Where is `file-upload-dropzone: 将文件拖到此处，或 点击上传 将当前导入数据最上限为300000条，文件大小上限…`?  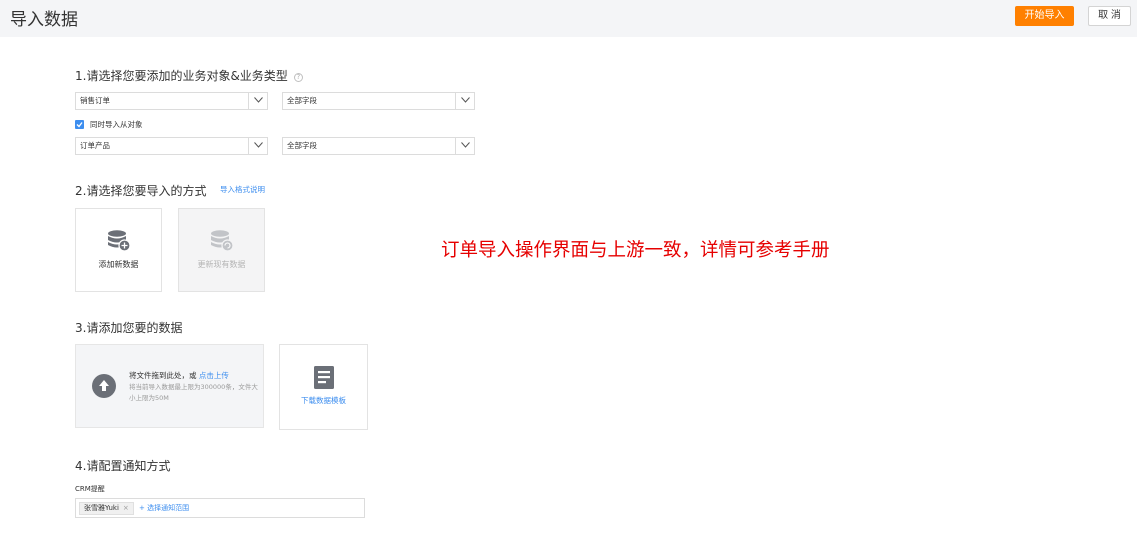 file-upload-dropzone: 将文件拖到此处，或 点击上传 将当前导入数据最上限为300000条，文件大小上限… is located at coordinates (169, 386).